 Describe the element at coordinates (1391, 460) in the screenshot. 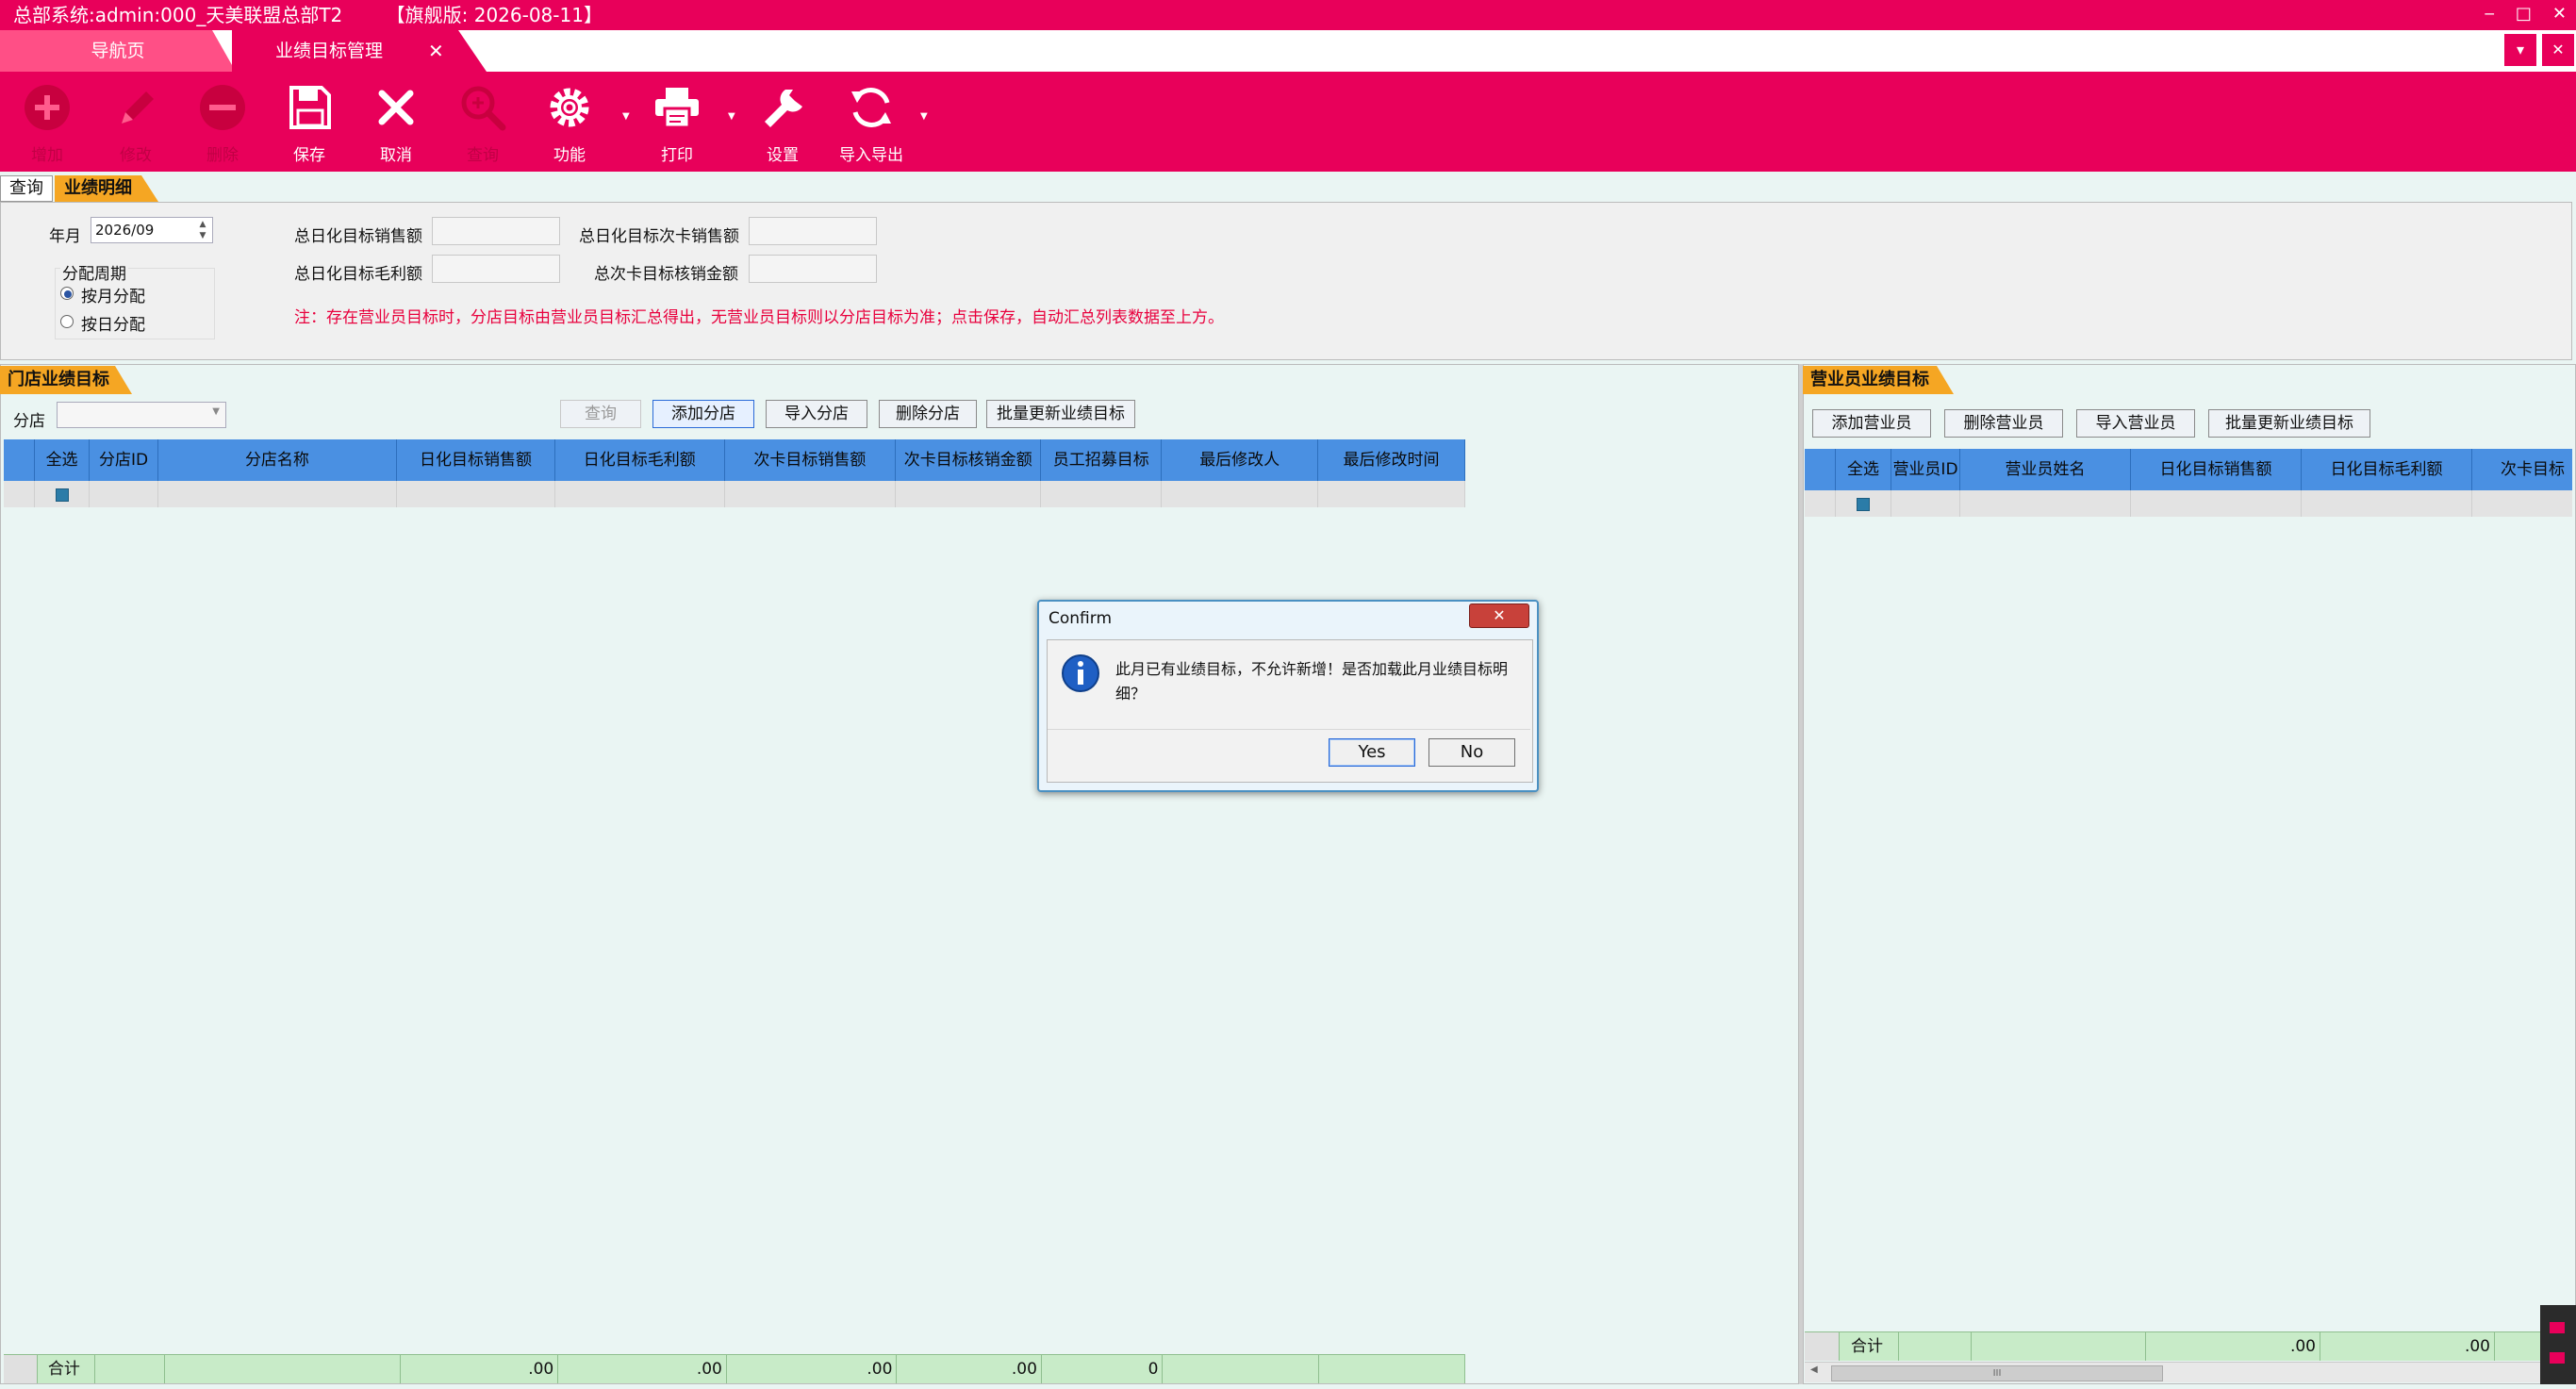

I see `col-last-modified-time: 最后修改时间` at that location.